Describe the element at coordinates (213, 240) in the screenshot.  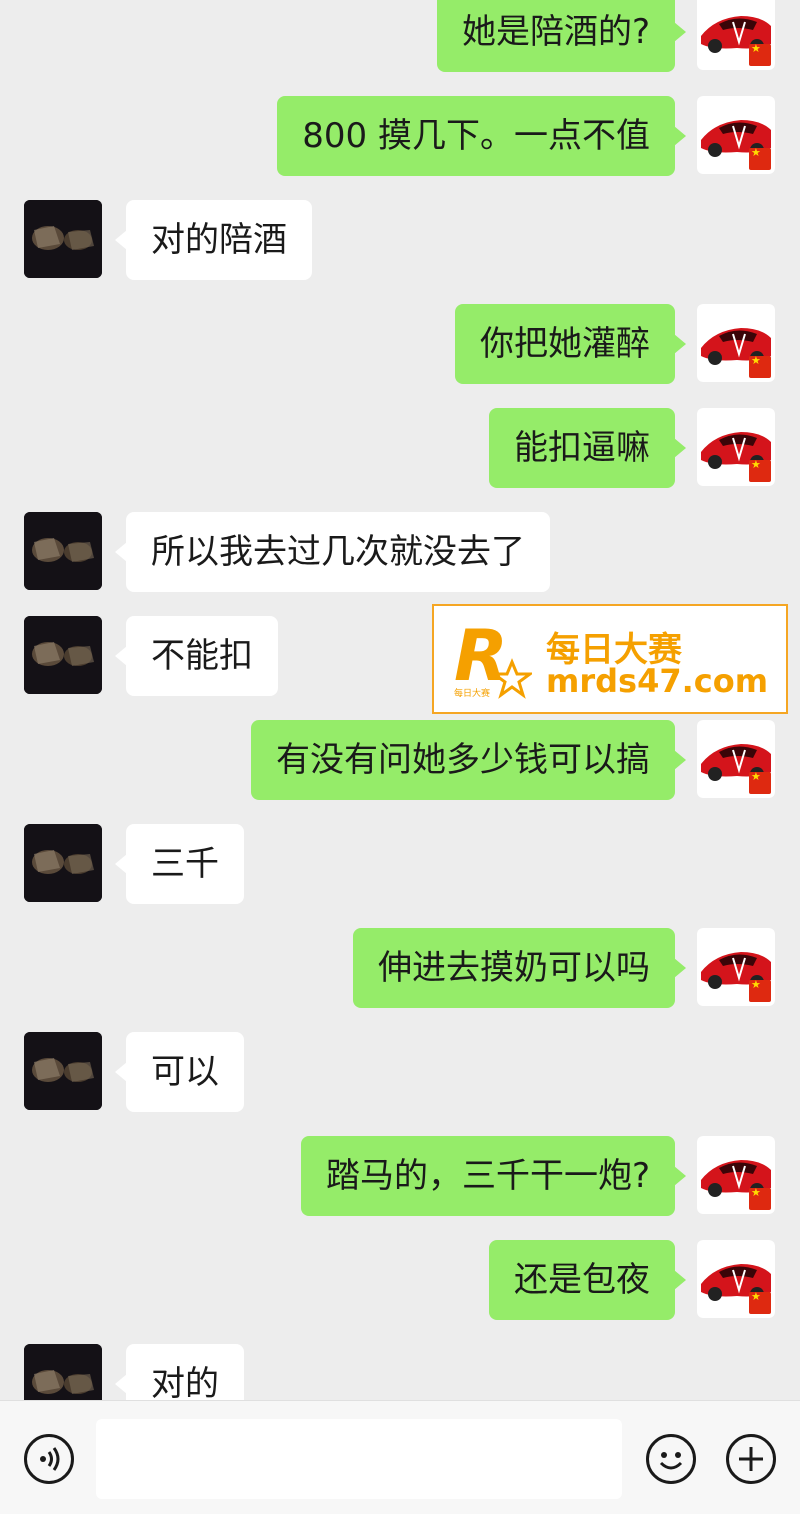
I see `message-bubble-incoming: 对的陪酒` at that location.